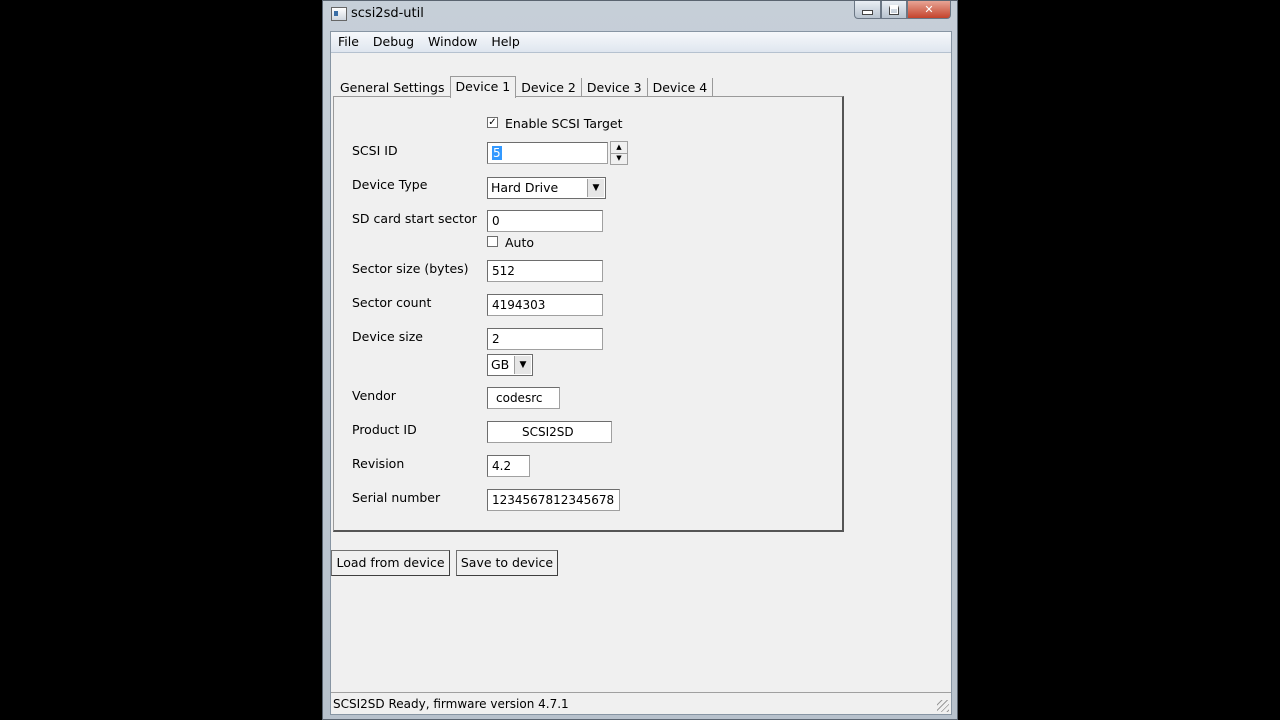 The image size is (1280, 720). Describe the element at coordinates (641, 42) in the screenshot. I see `menu-bar: File Debug Window Help` at that location.